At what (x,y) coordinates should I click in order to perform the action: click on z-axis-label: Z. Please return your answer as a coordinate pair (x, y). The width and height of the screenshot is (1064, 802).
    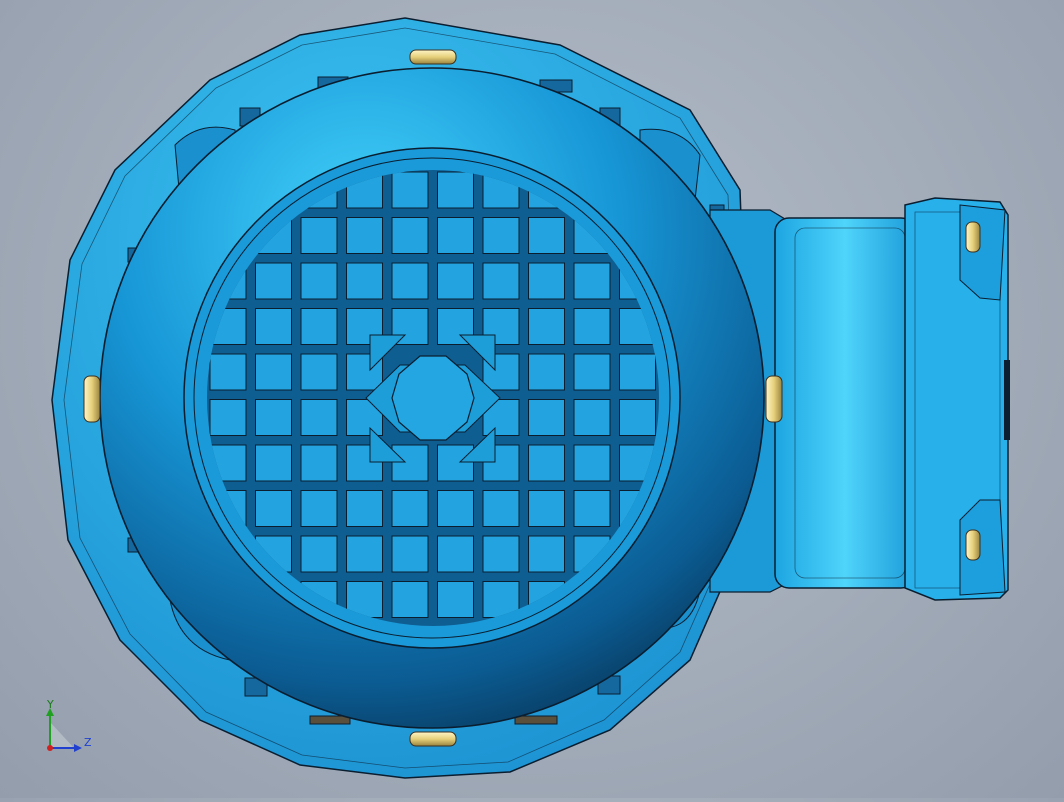
    Looking at the image, I should click on (88, 742).